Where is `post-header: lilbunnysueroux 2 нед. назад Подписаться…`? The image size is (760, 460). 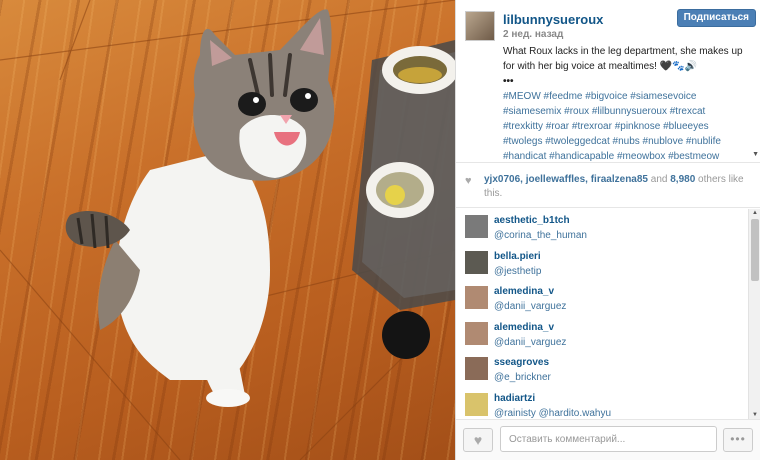
post-header: lilbunnysueroux 2 нед. назад Подписаться… is located at coordinates (608, 81).